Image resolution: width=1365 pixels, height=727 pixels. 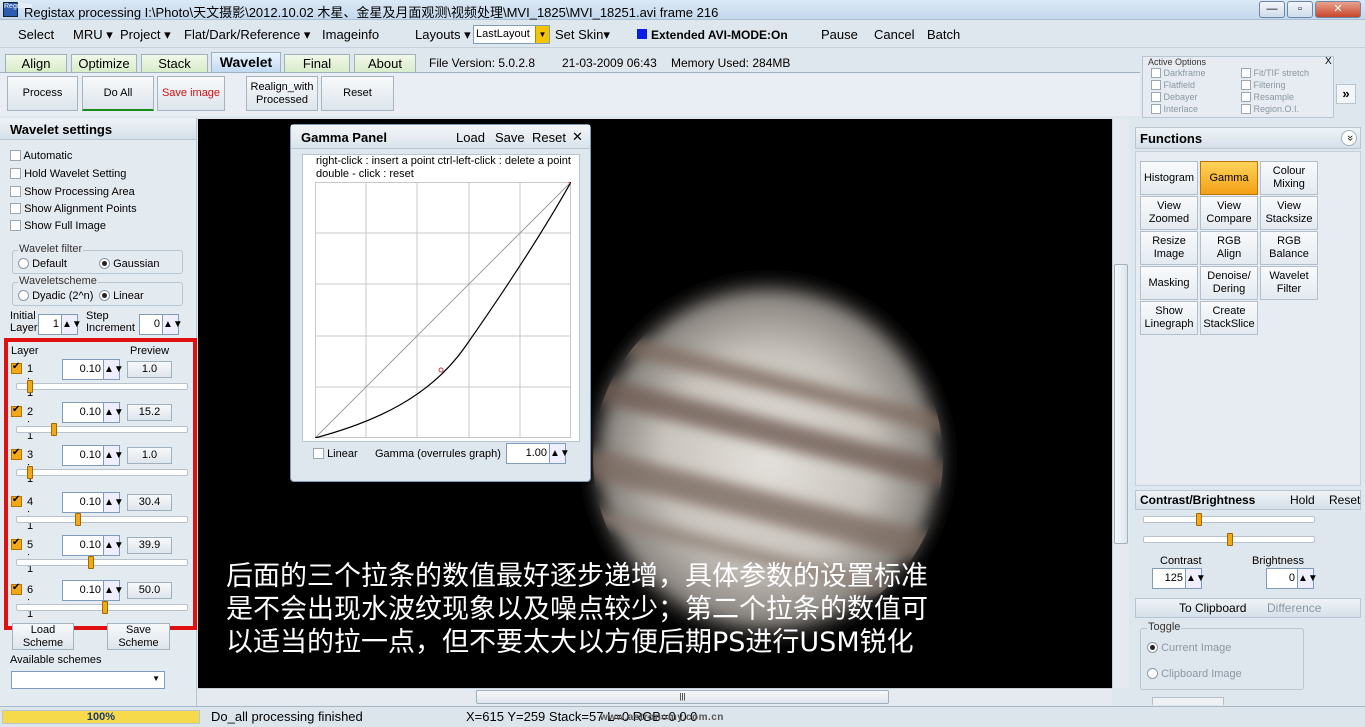 What do you see at coordinates (1272, 9) in the screenshot?
I see `minimize-button: —` at bounding box center [1272, 9].